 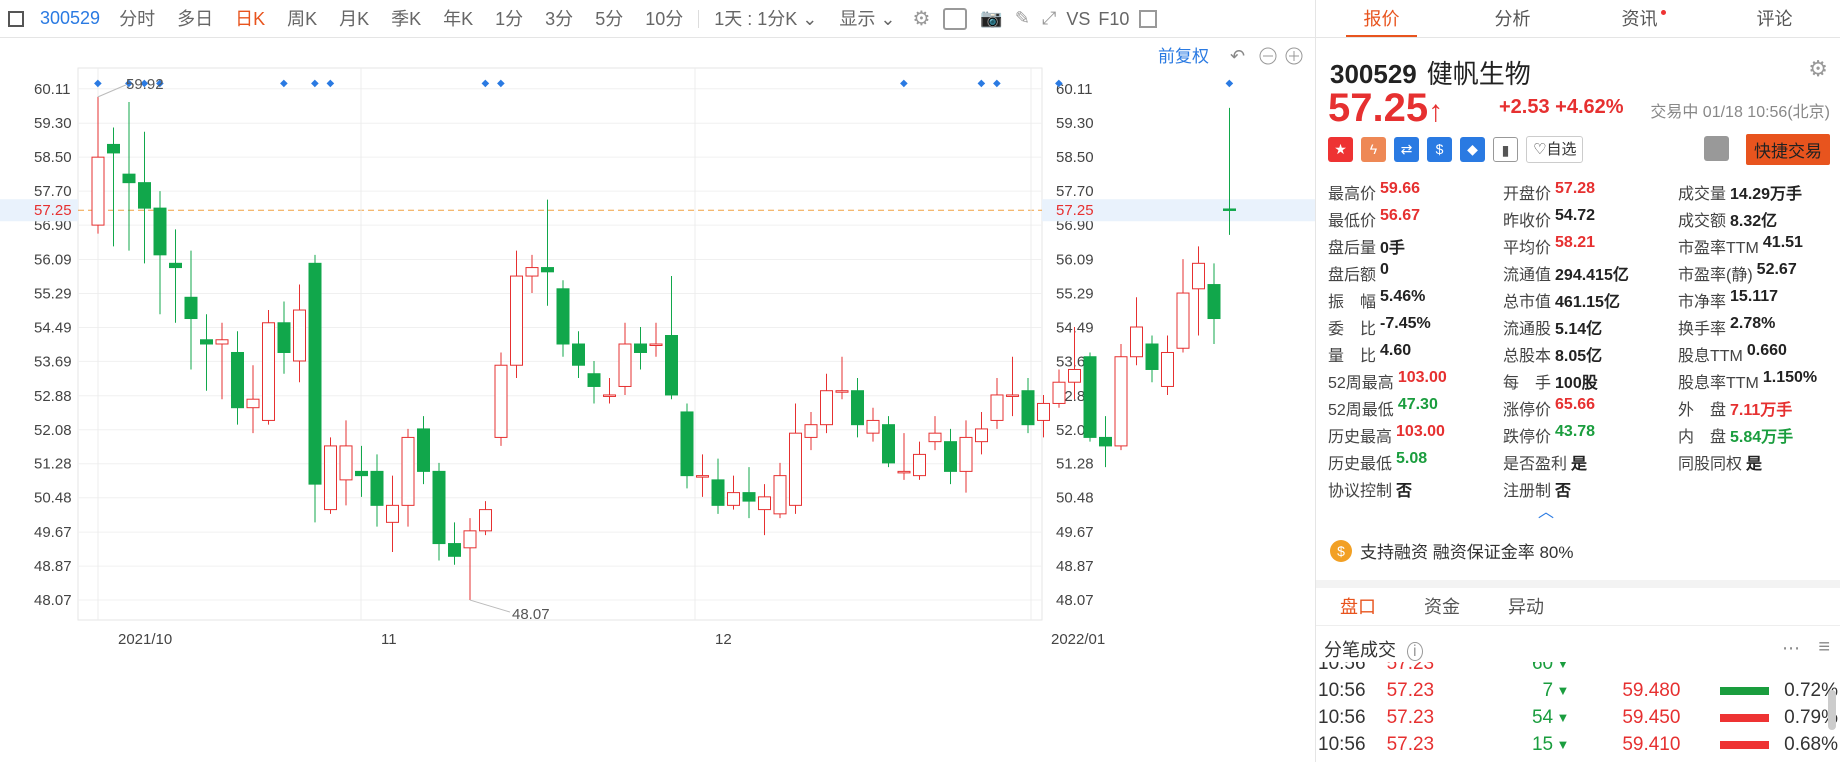 What do you see at coordinates (1340, 149) in the screenshot?
I see `china-flag-icon: ★` at bounding box center [1340, 149].